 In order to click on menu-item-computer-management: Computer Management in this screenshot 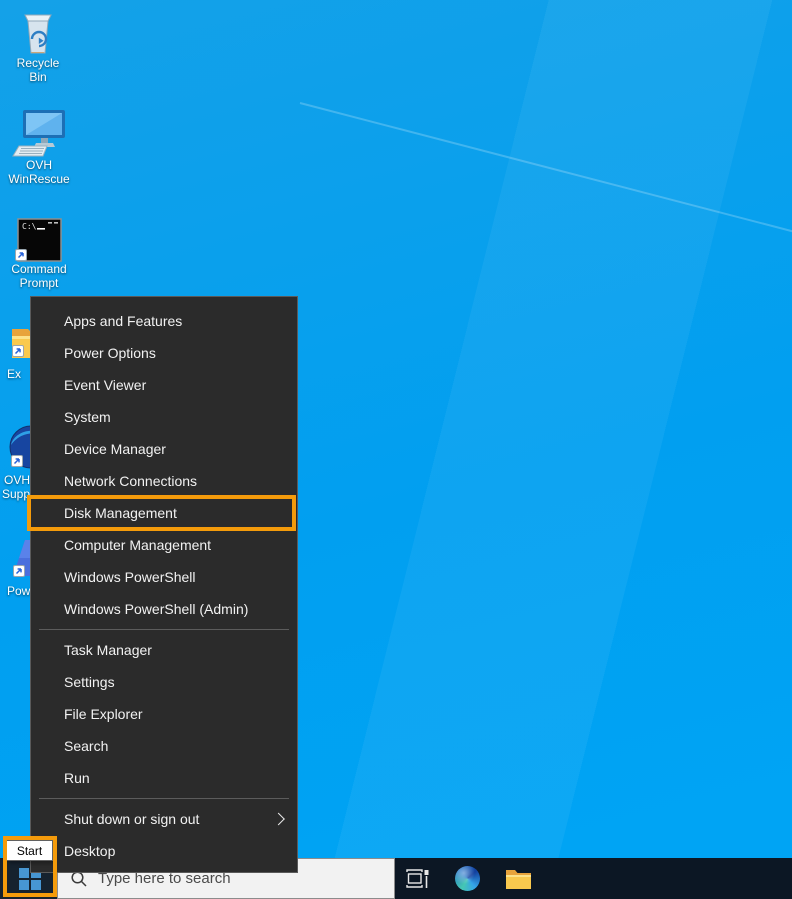, I will do `click(164, 545)`.